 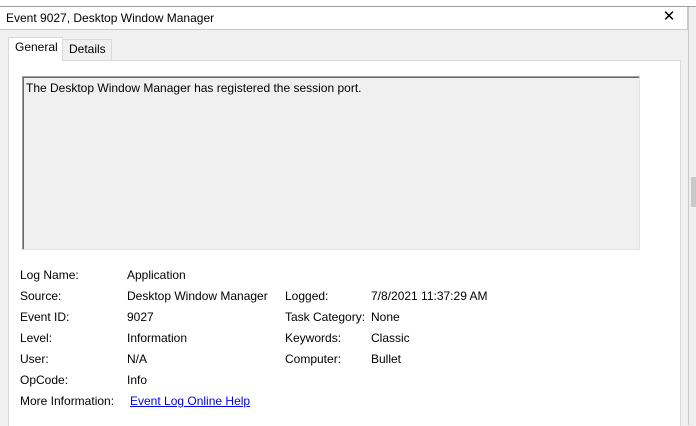 I want to click on task-category-value: None, so click(x=385, y=317).